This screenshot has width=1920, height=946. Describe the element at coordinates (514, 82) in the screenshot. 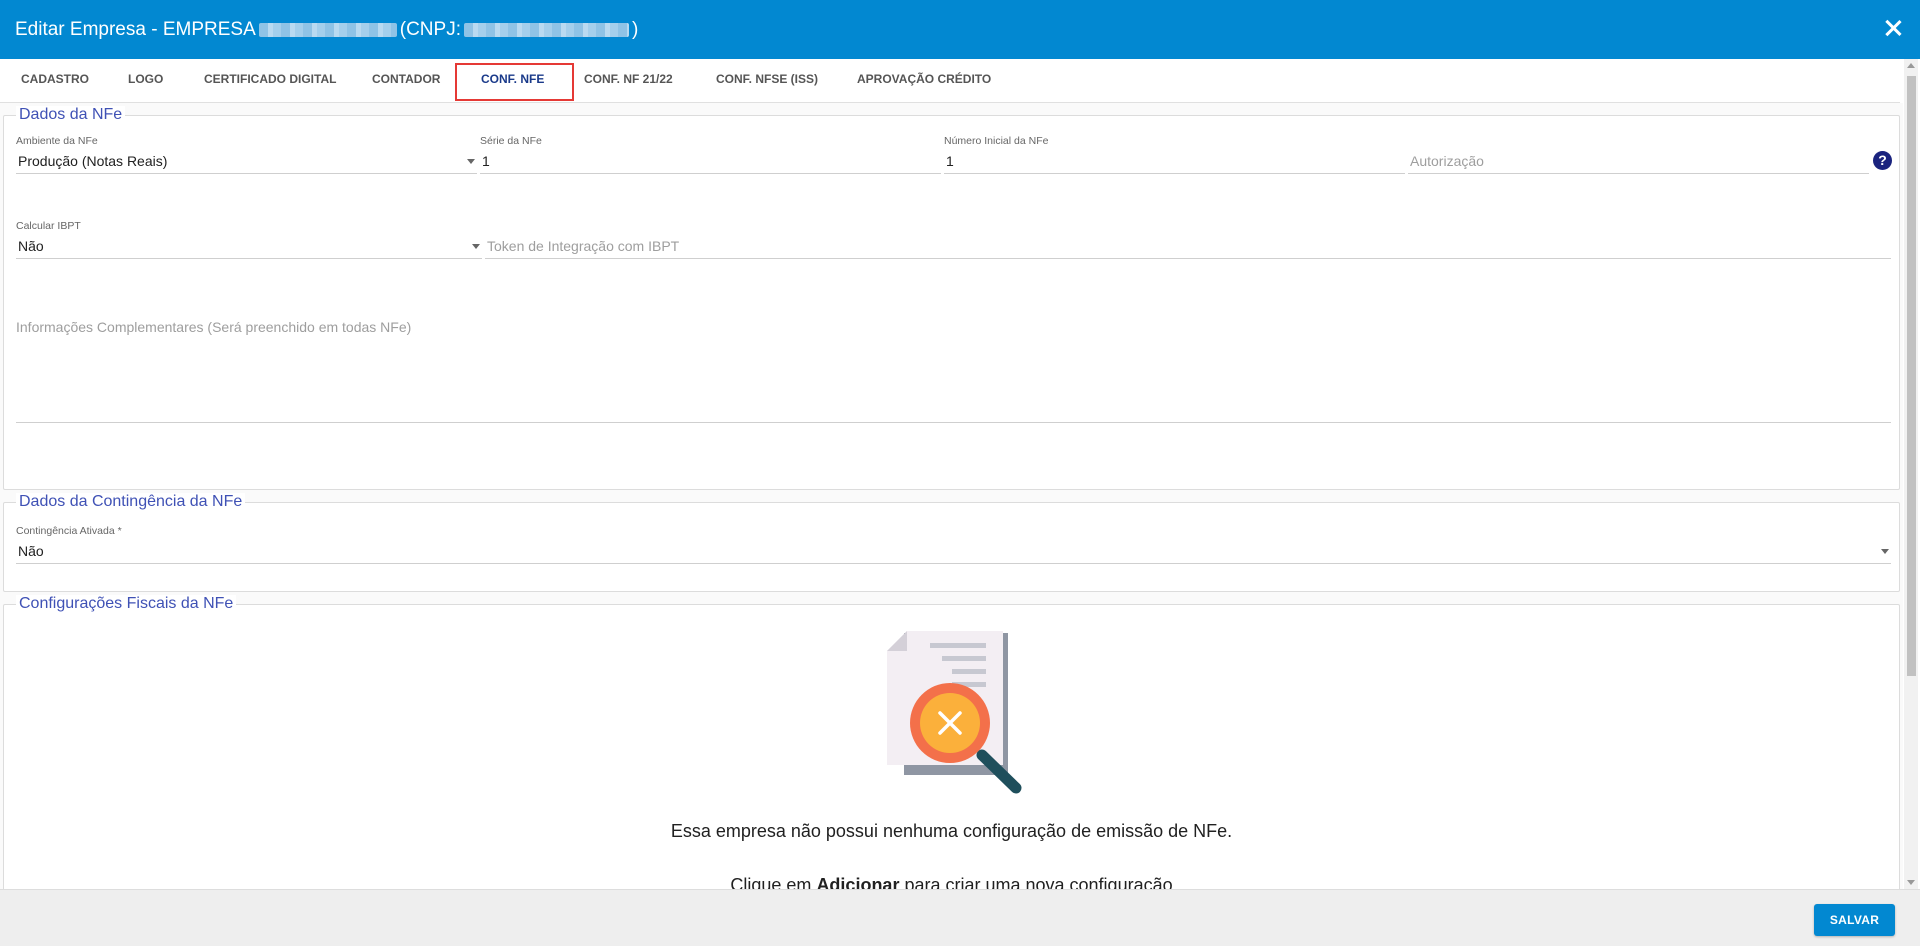

I see `active-tab-highlight-box` at that location.